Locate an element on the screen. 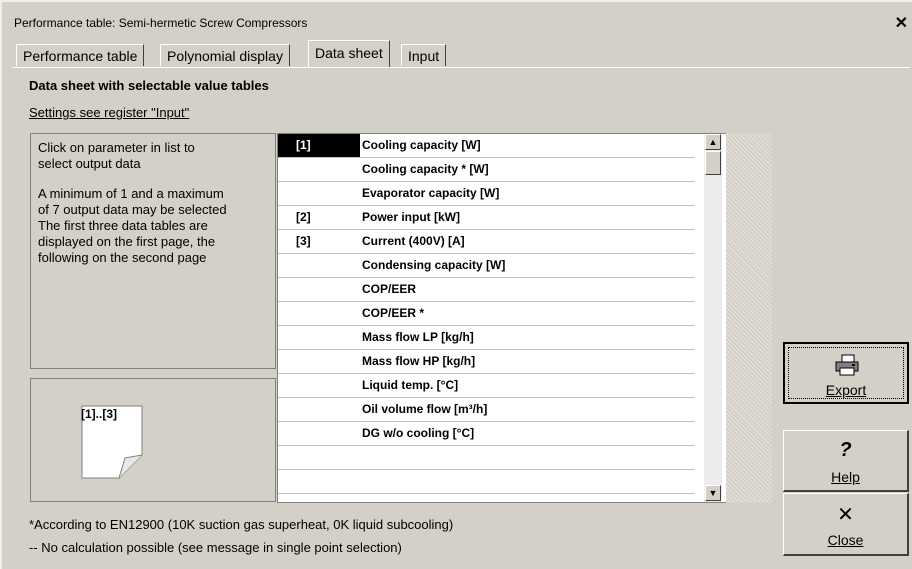 Image resolution: width=912 pixels, height=569 pixels. list-item: Mass flow LP [kg/h] is located at coordinates (486, 338).